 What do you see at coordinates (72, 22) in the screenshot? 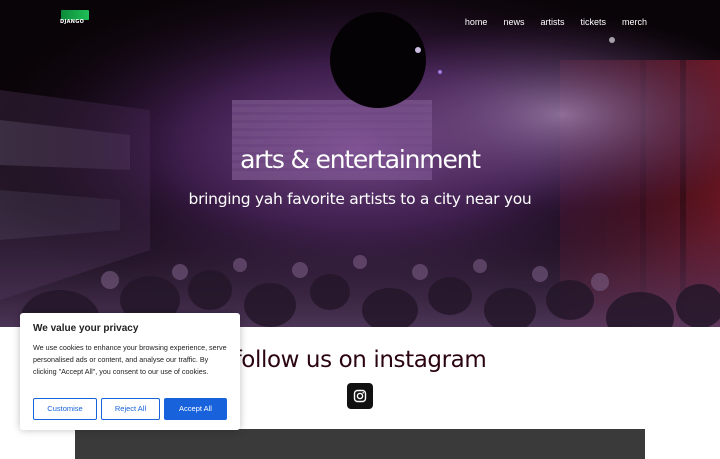
I see `logo-text: DJANGO` at bounding box center [72, 22].